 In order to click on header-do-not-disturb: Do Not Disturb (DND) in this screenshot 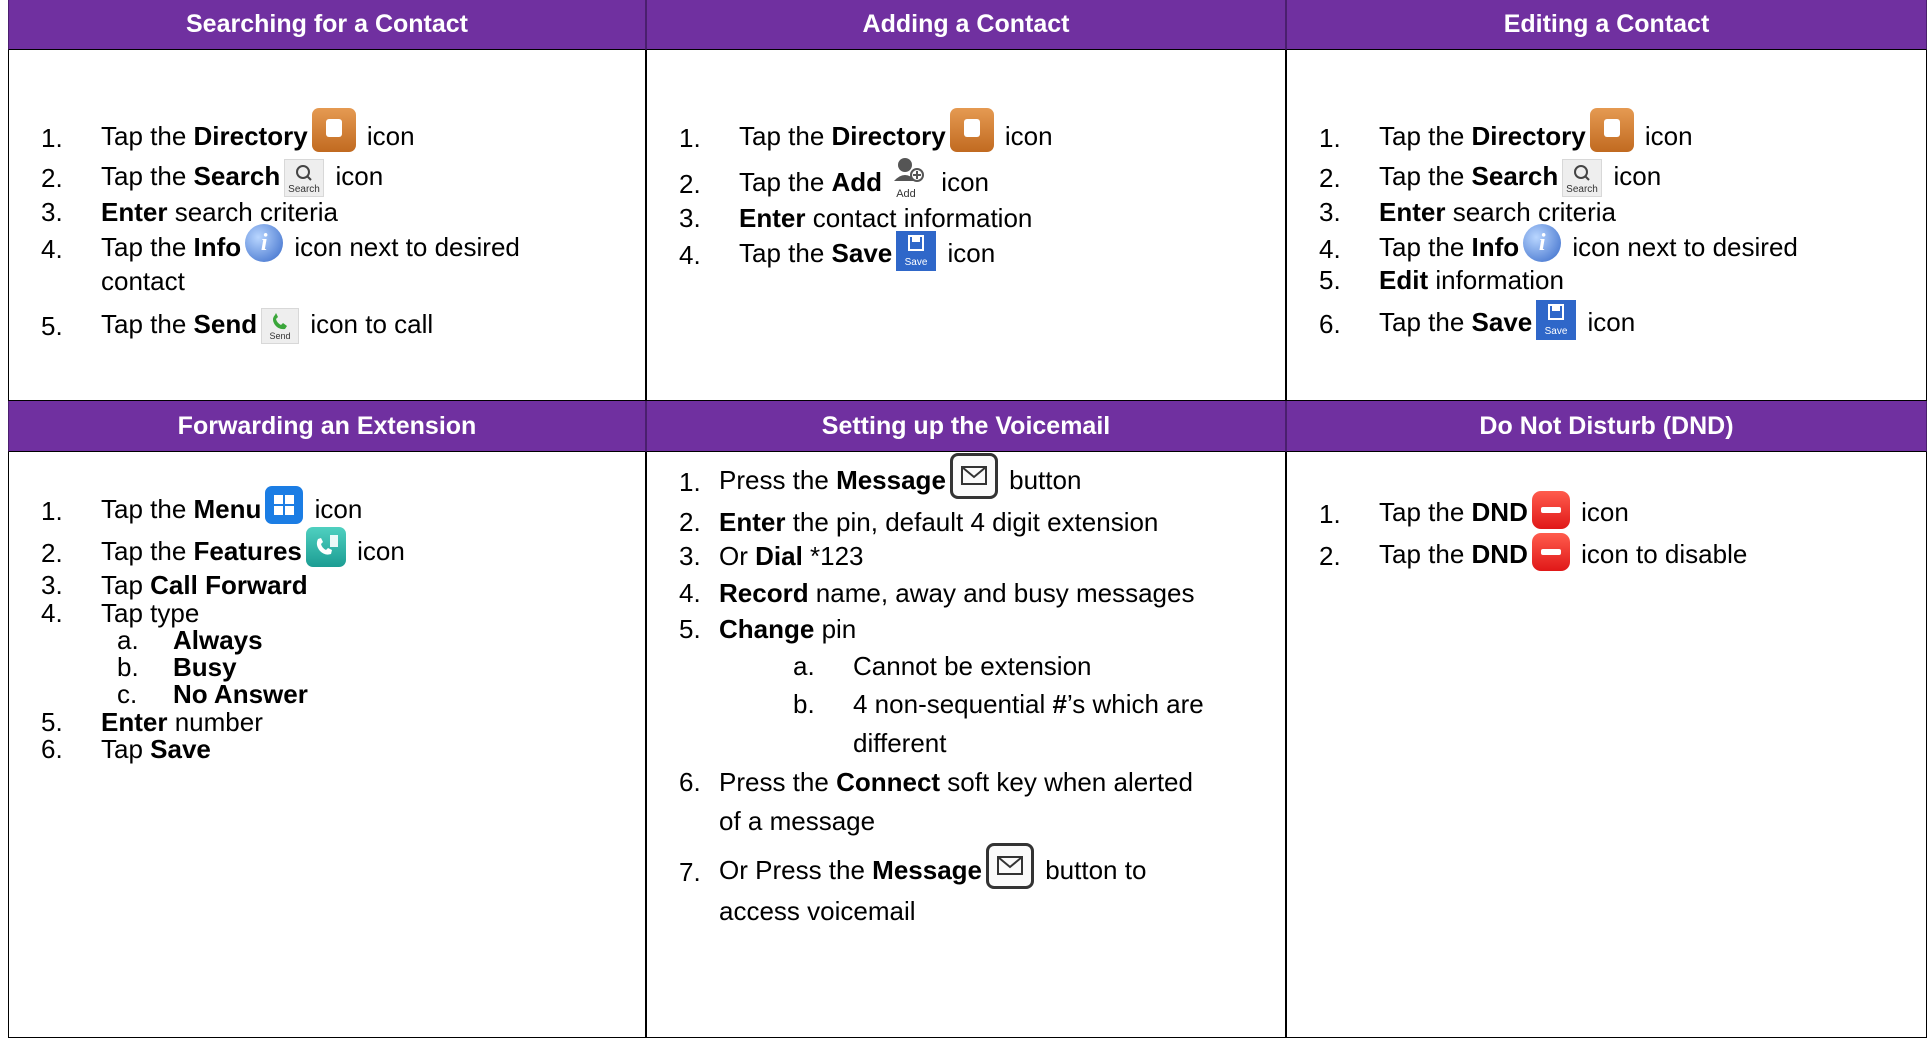, I will do `click(1606, 426)`.